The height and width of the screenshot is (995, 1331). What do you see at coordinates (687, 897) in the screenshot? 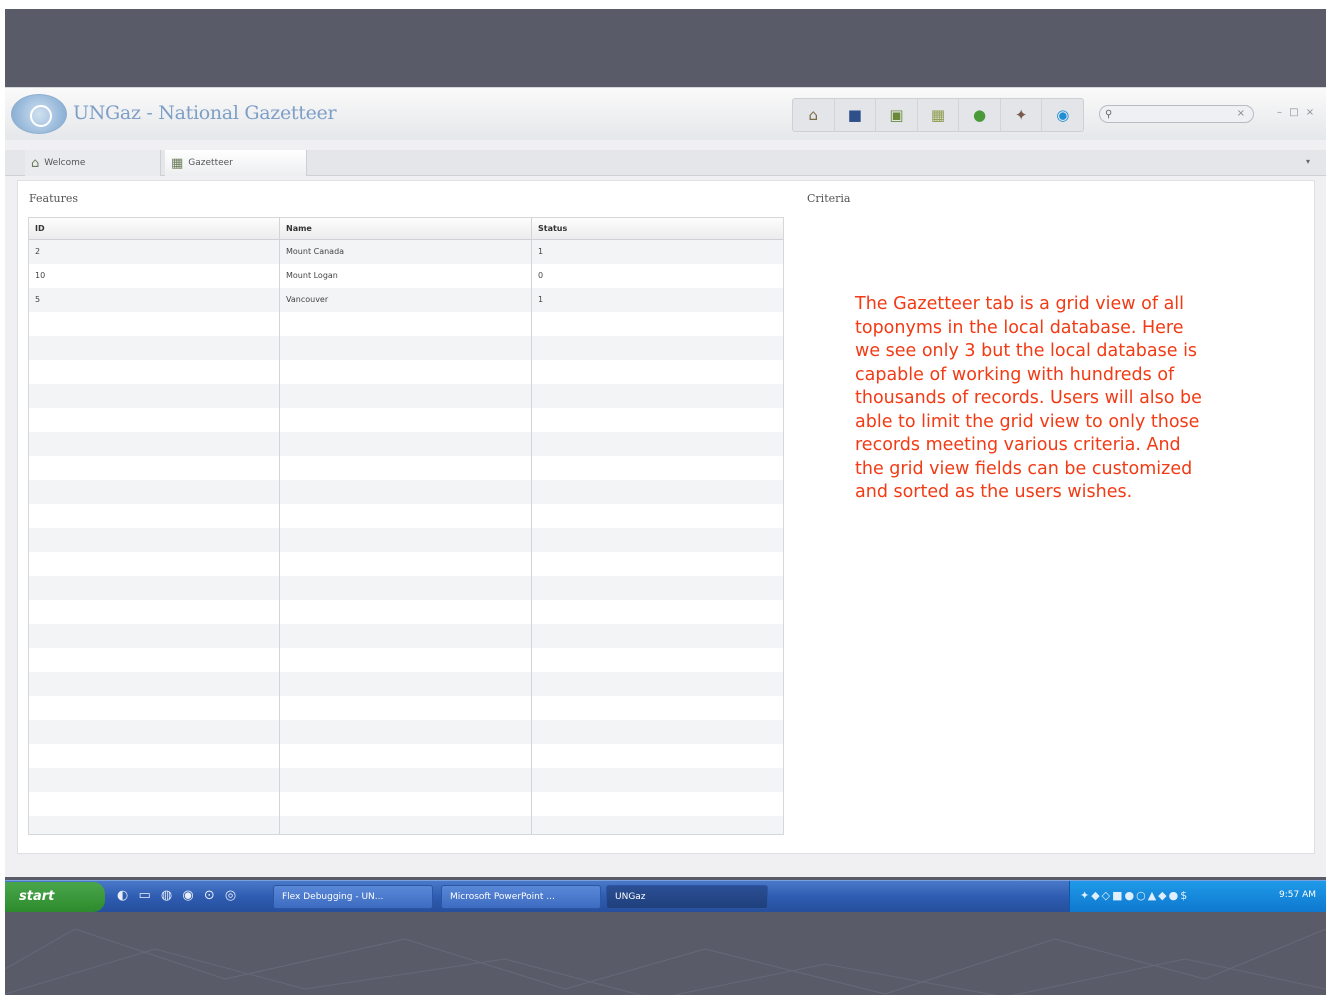
I see `taskbar-item-ungaz: UNGaz` at bounding box center [687, 897].